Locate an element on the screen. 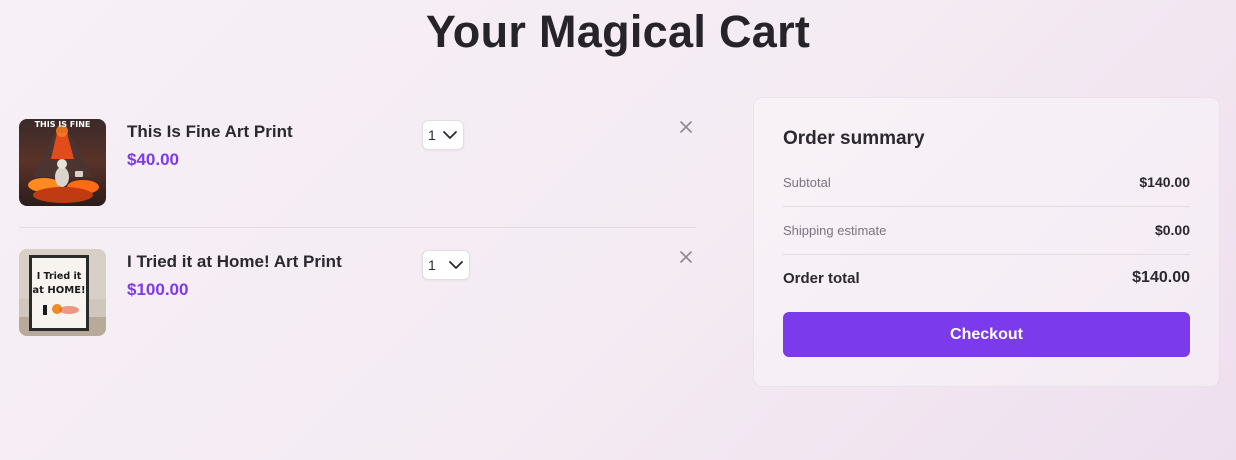 Image resolution: width=1236 pixels, height=460 pixels. page-title: Your Magical Cart is located at coordinates (618, 31).